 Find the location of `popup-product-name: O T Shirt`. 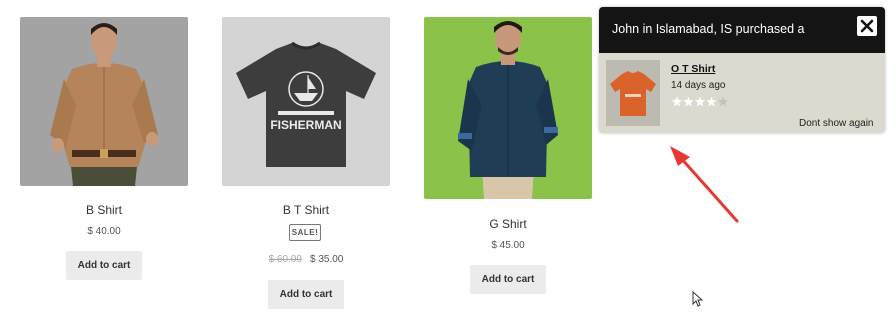

popup-product-name: O T Shirt is located at coordinates (693, 69).